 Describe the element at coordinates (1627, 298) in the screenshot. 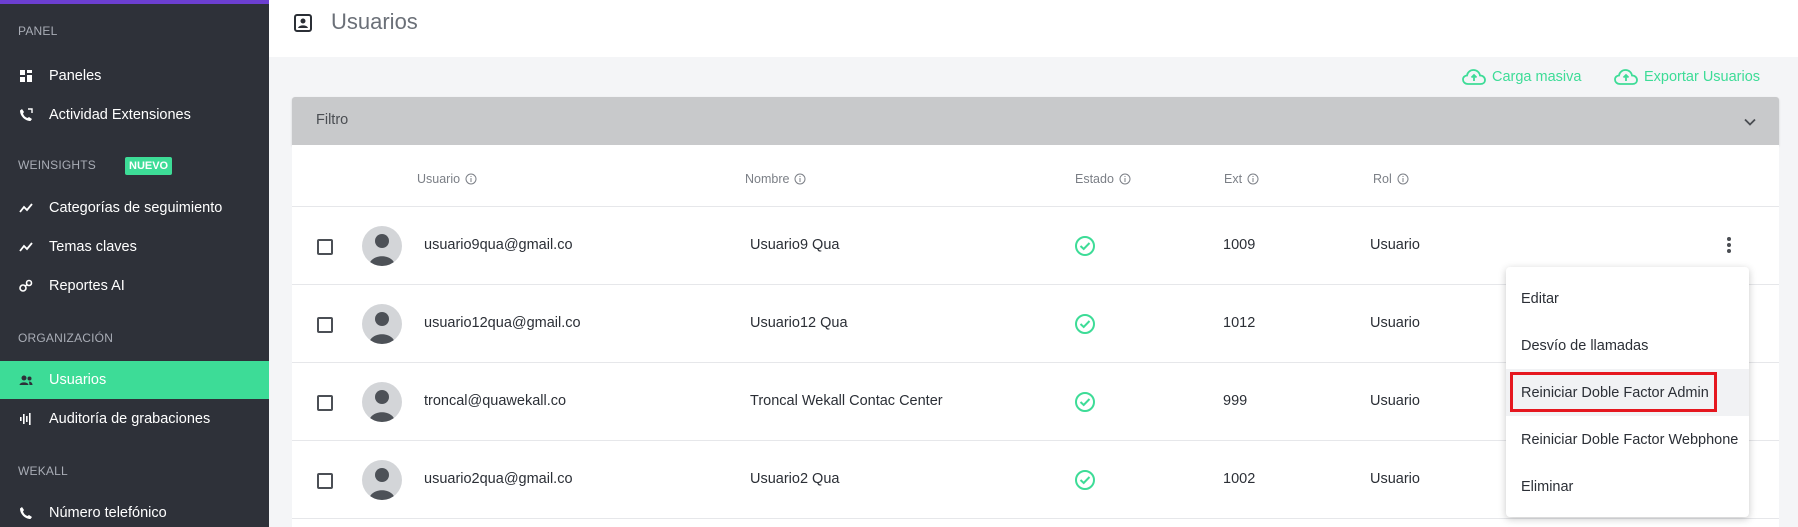

I see `menu-item-editar: Editar` at that location.